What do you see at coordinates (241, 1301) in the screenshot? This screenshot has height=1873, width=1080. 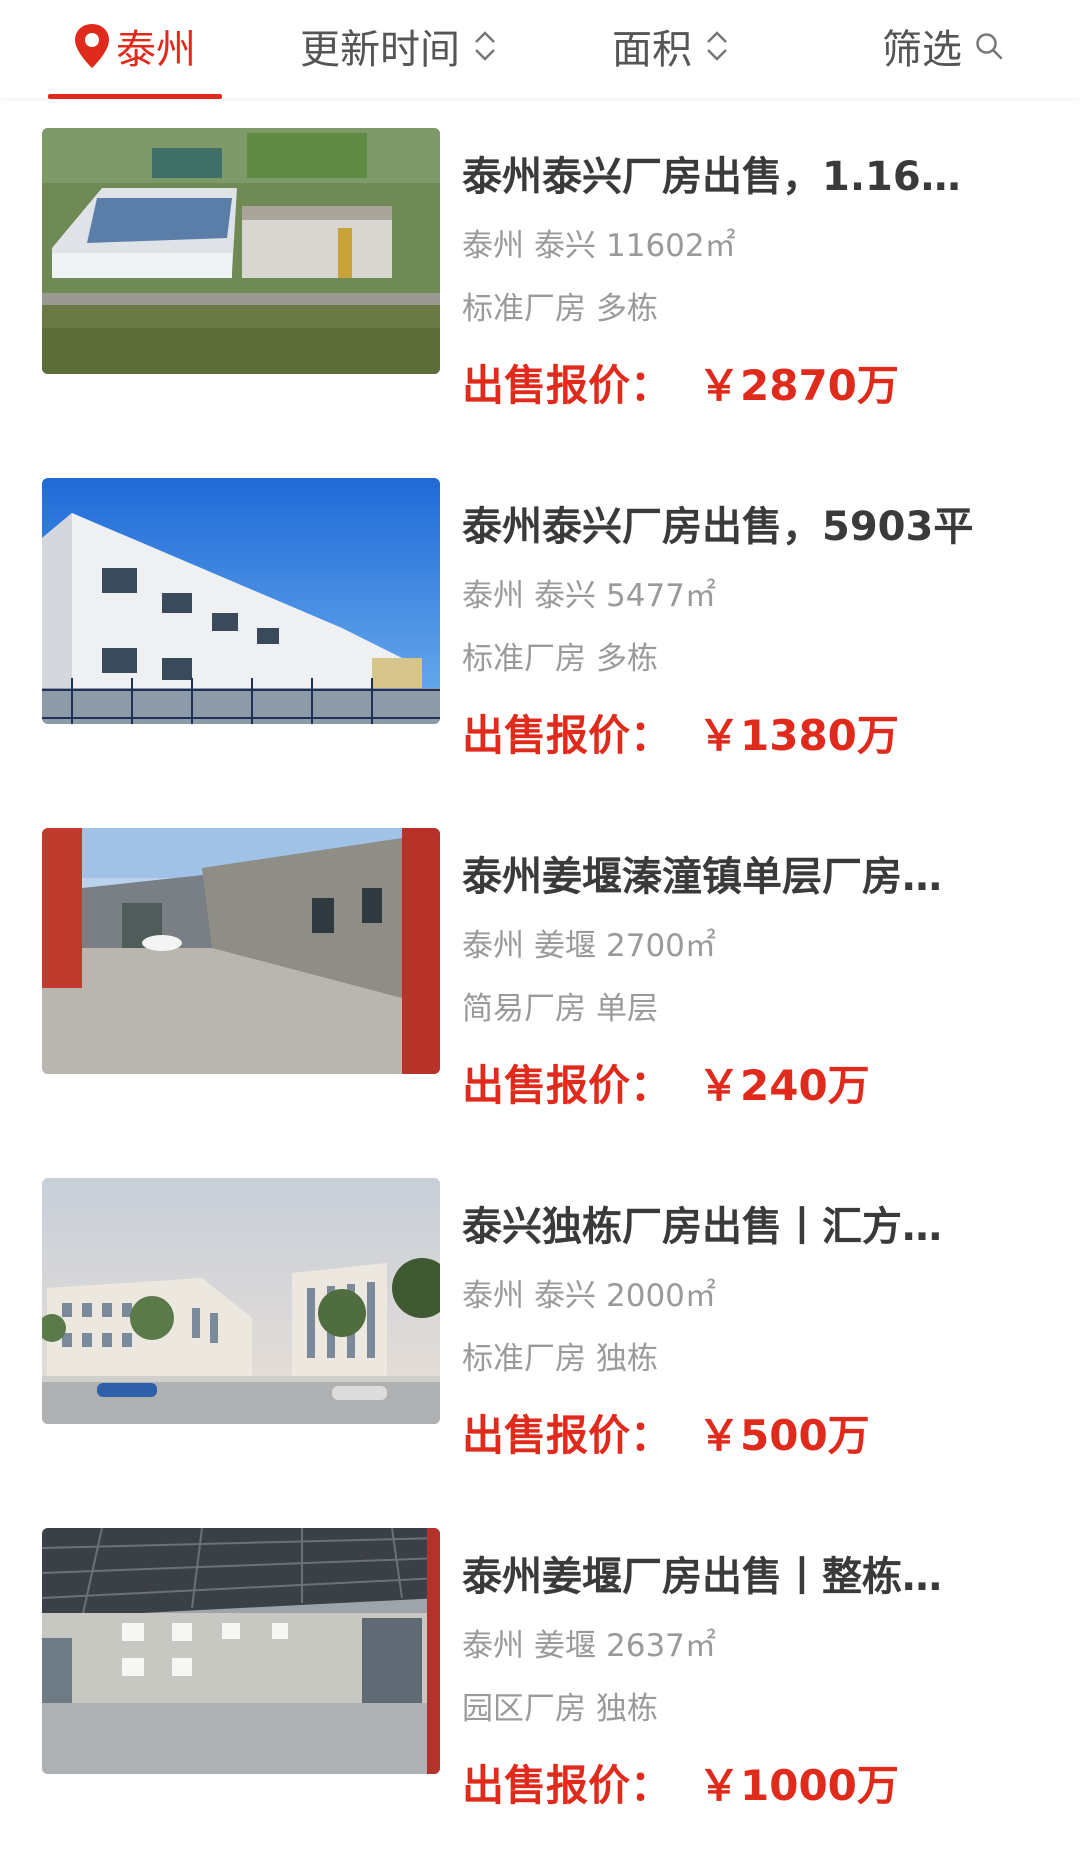 I see `industrial-park-rendering` at bounding box center [241, 1301].